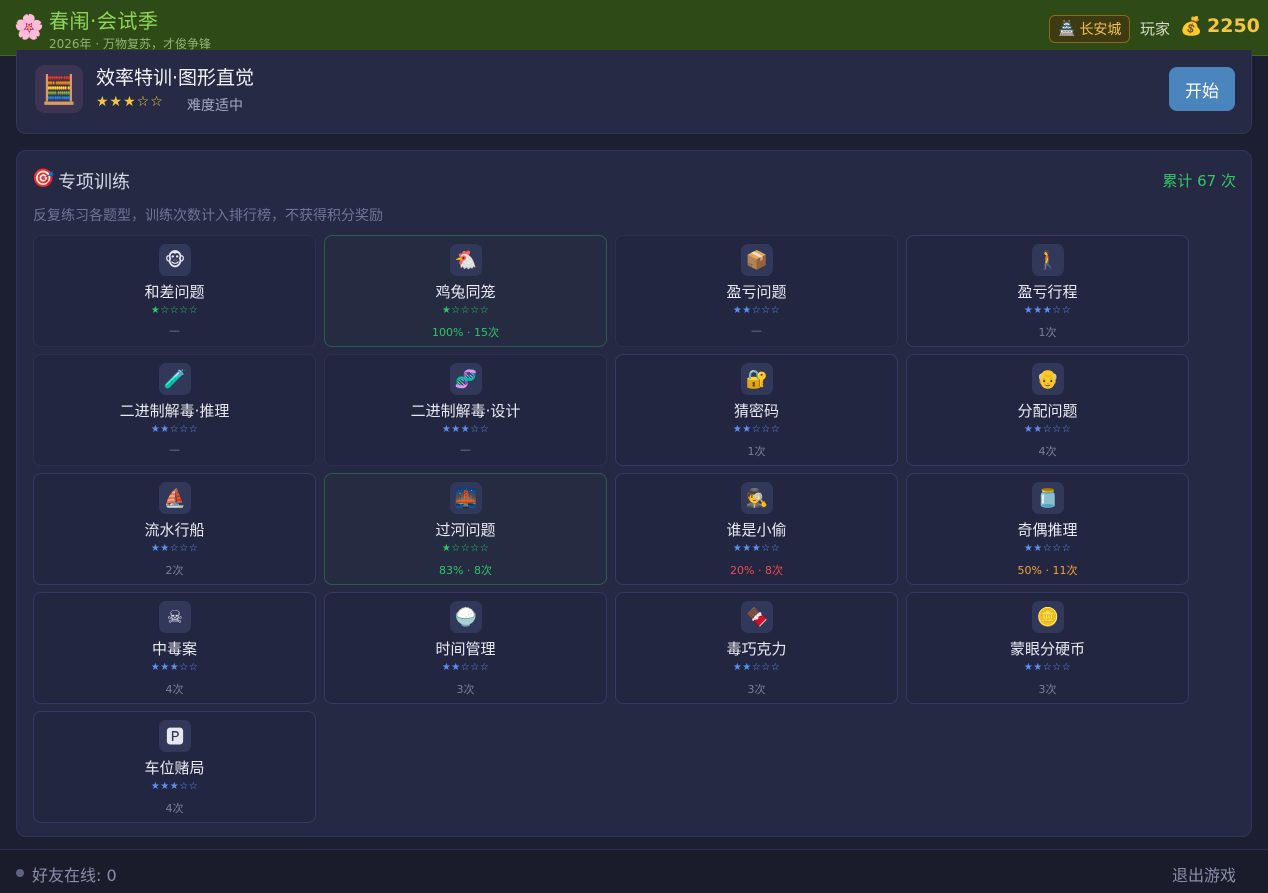  What do you see at coordinates (215, 106) in the screenshot?
I see `difficulty-label: 难度适中` at bounding box center [215, 106].